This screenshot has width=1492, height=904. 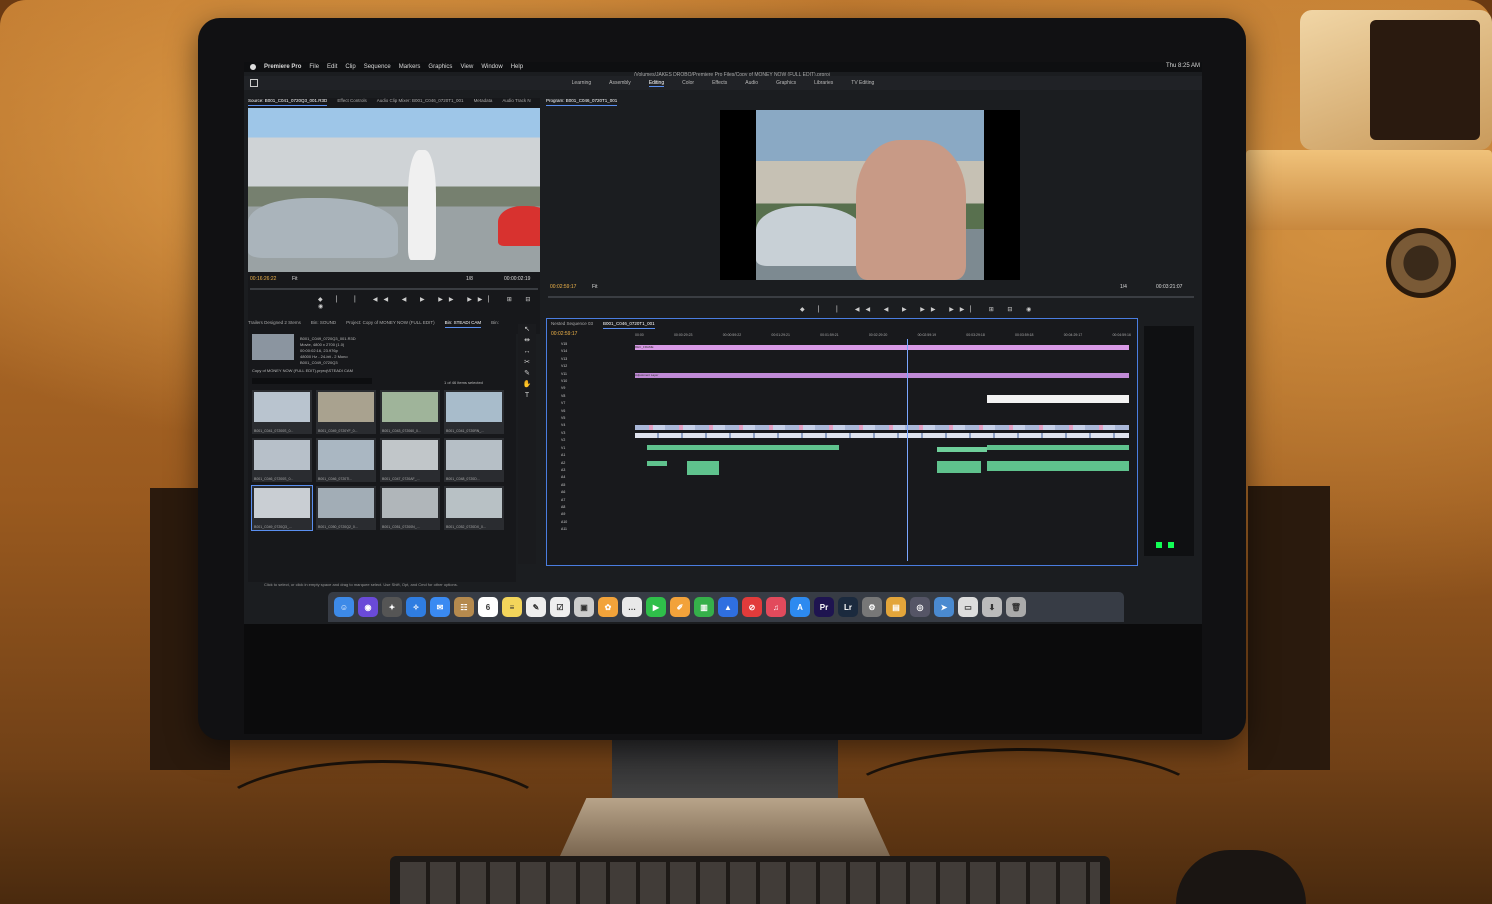 What do you see at coordinates (604, 381) in the screenshot?
I see `track-label: V10` at bounding box center [604, 381].